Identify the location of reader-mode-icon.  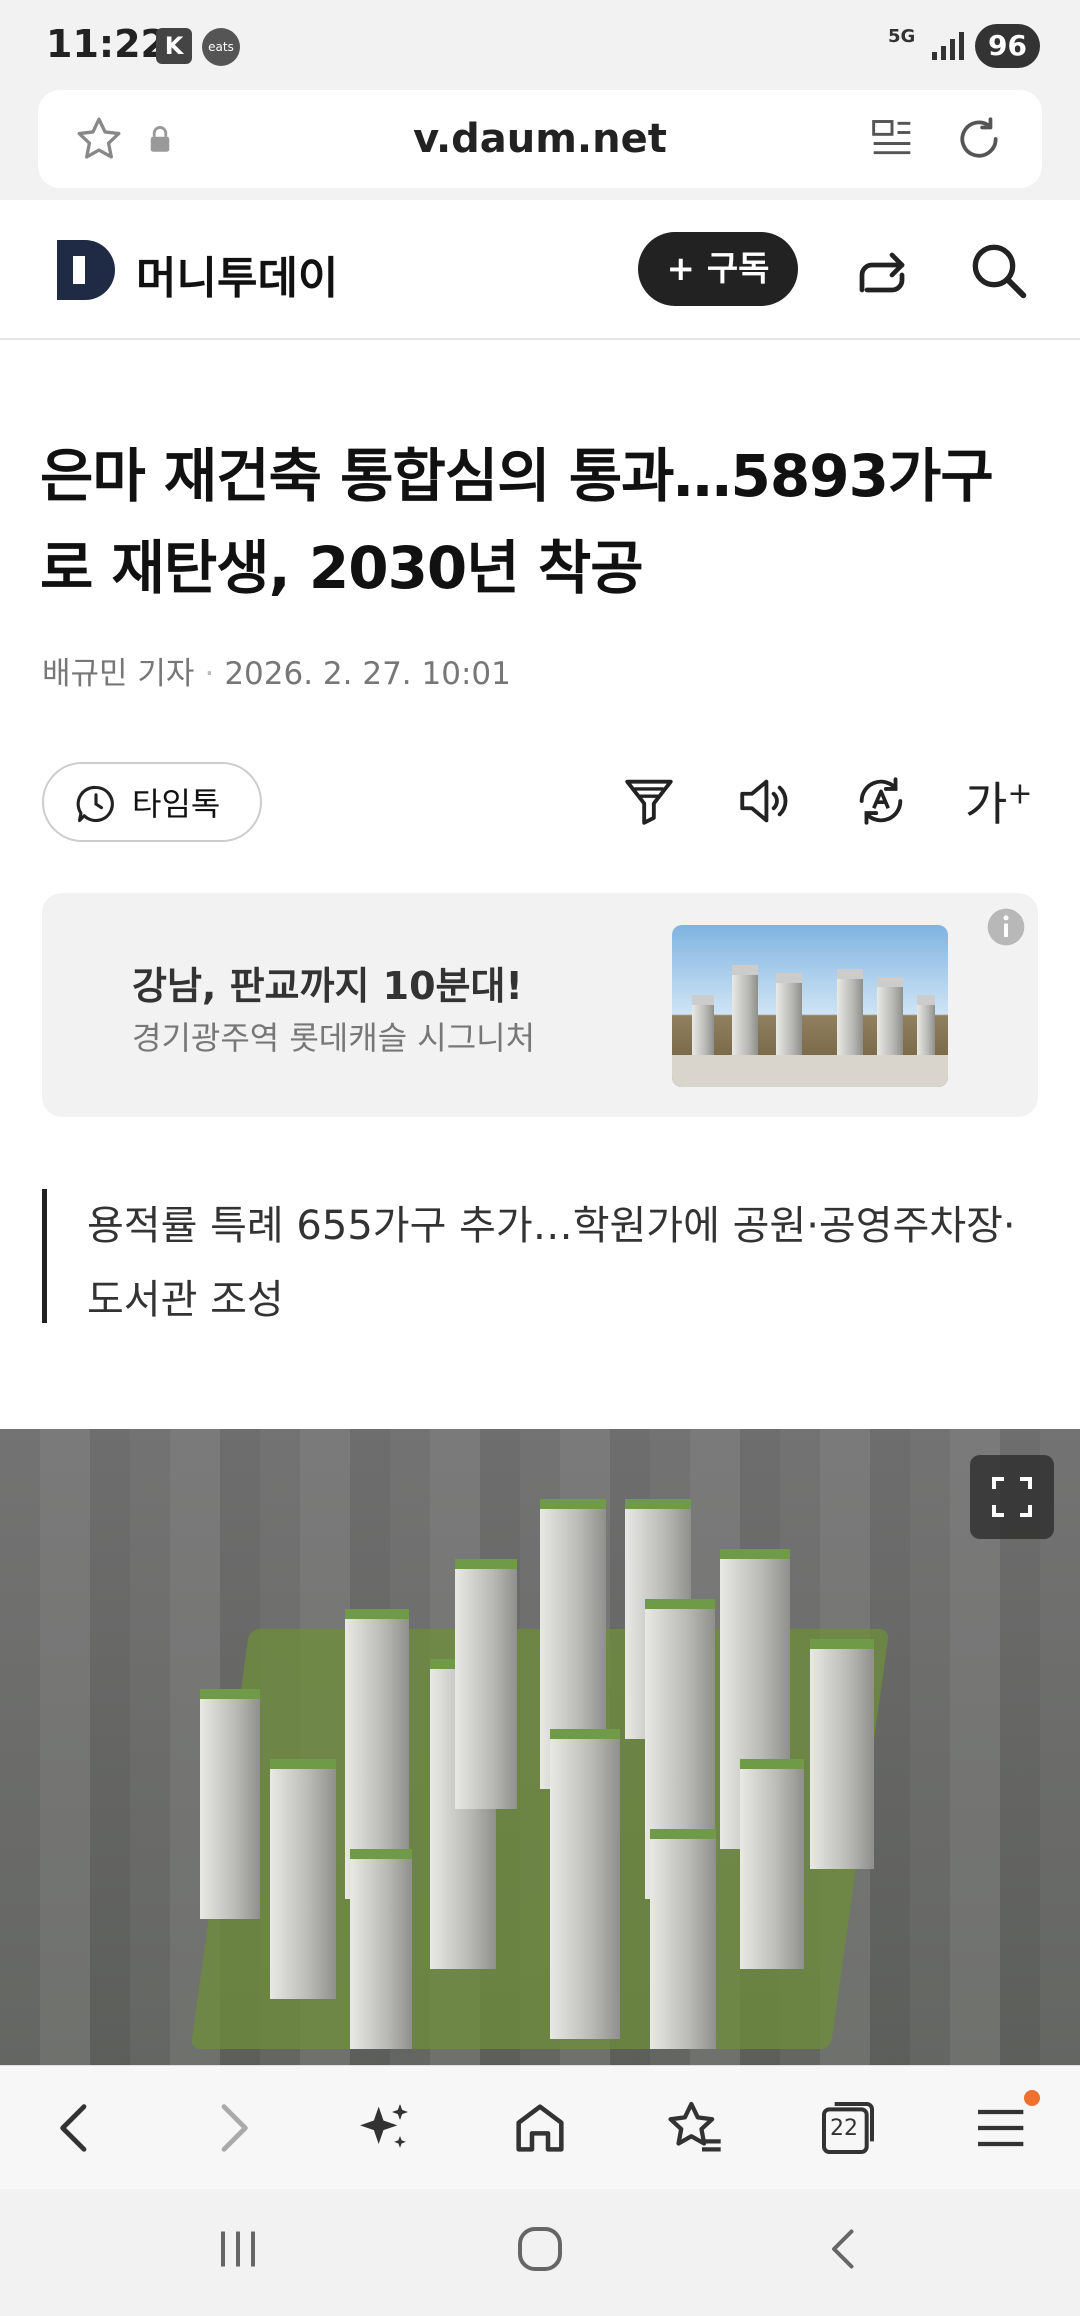
(892, 138).